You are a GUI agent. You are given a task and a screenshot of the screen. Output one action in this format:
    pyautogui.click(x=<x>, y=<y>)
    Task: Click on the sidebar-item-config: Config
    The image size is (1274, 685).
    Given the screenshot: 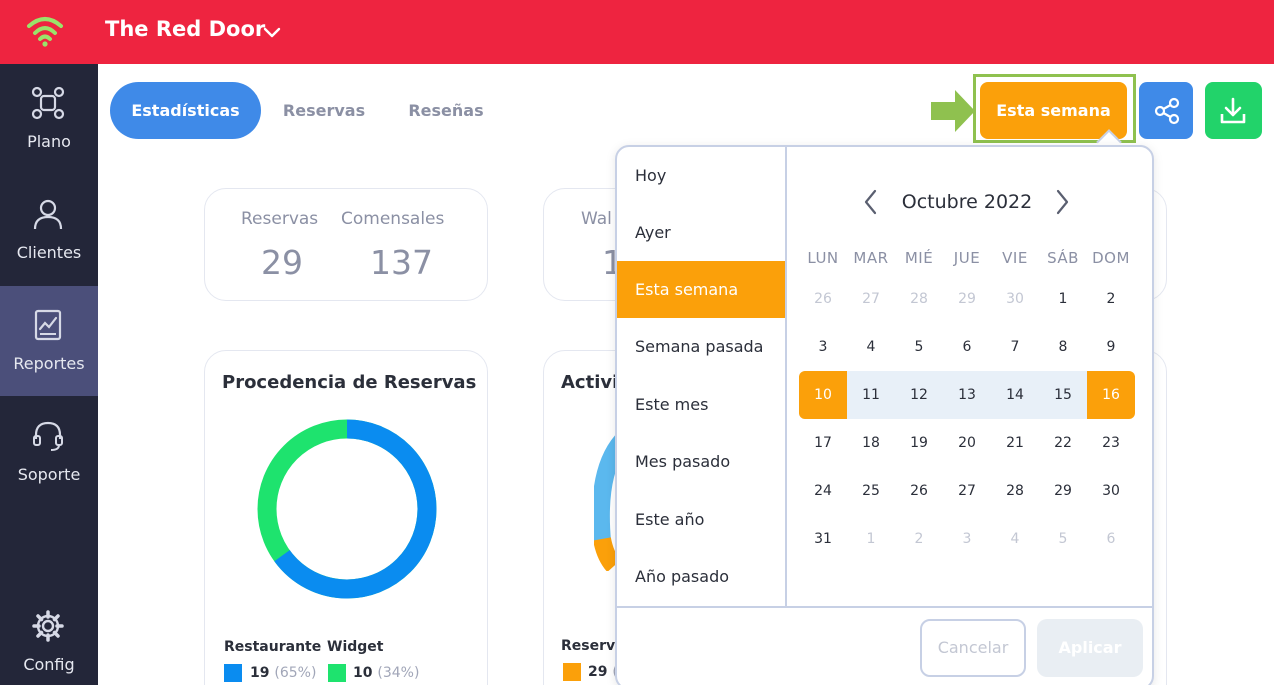 What is the action you would take?
    pyautogui.click(x=49, y=636)
    